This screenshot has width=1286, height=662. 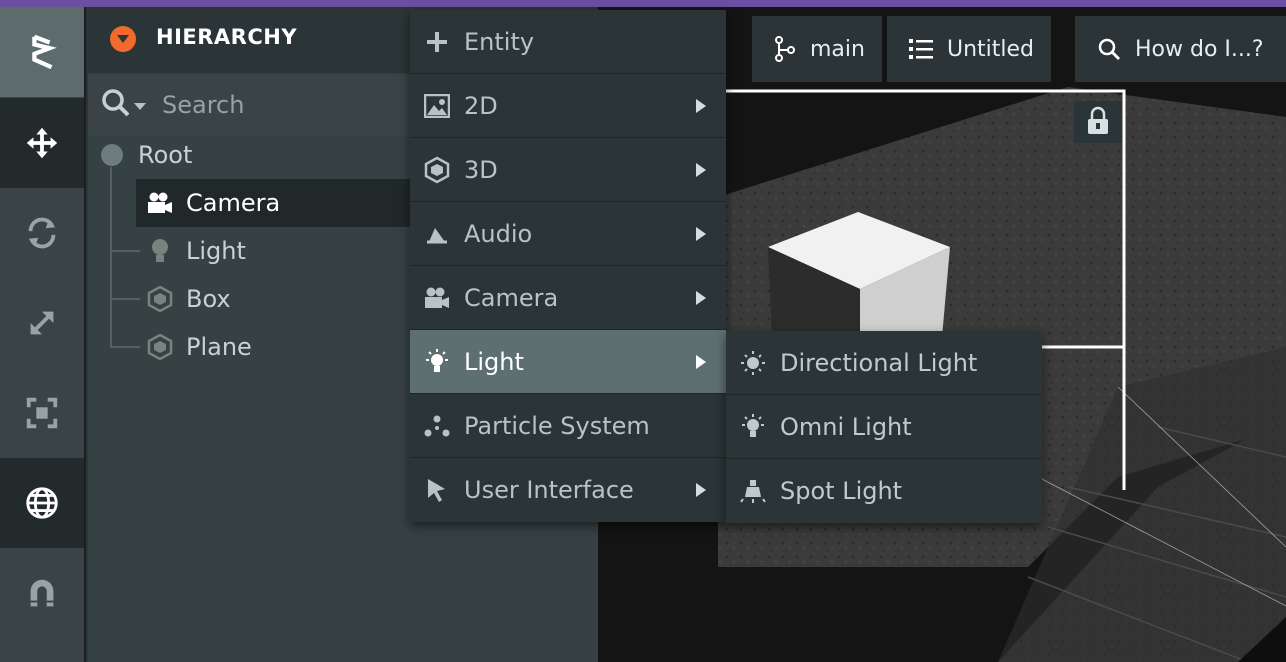 What do you see at coordinates (112, 155) in the screenshot?
I see `root-icon` at bounding box center [112, 155].